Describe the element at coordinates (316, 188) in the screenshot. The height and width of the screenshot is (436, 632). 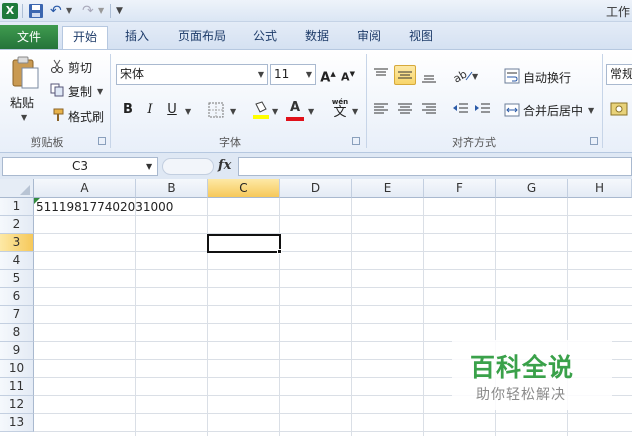
I see `column-header-d: D` at that location.